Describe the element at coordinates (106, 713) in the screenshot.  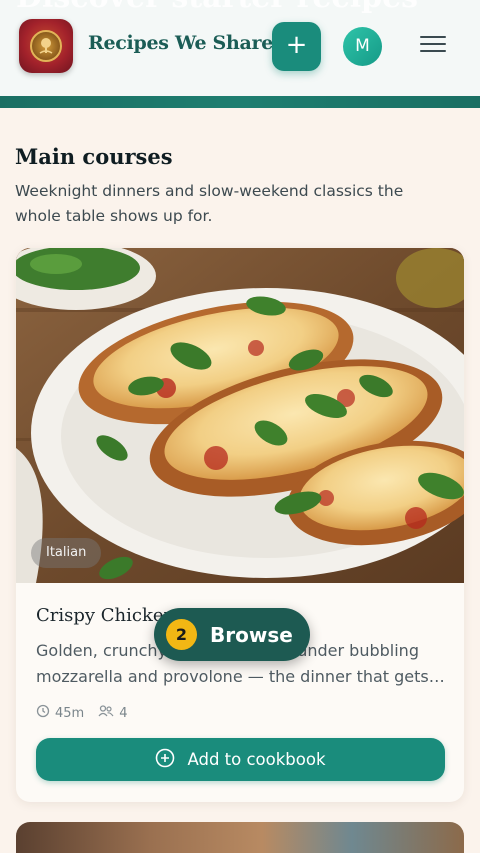
I see `servings-icon` at that location.